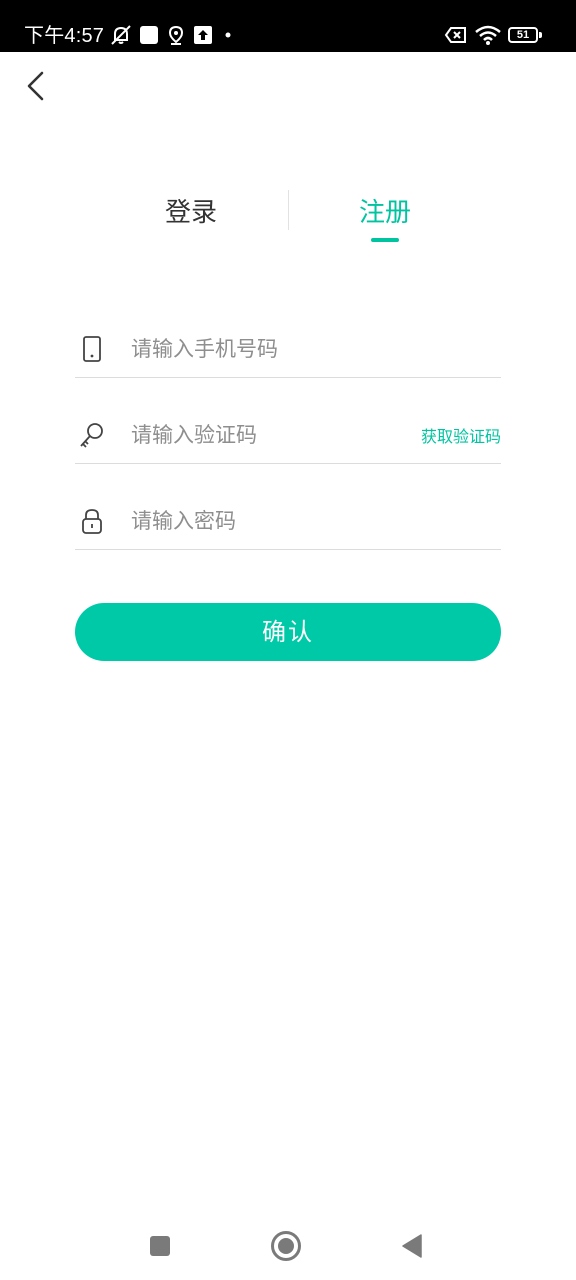 The height and width of the screenshot is (1280, 576). What do you see at coordinates (311, 349) in the screenshot?
I see `phone-input` at bounding box center [311, 349].